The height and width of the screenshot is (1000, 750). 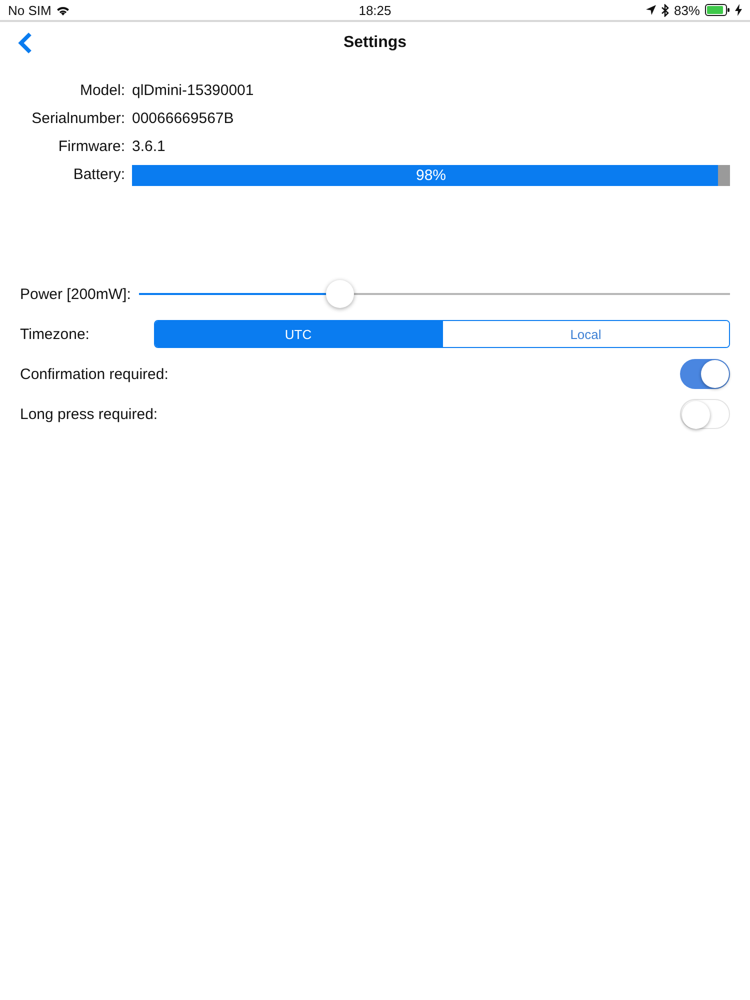 What do you see at coordinates (149, 147) in the screenshot?
I see `info-value: 3.6.1` at bounding box center [149, 147].